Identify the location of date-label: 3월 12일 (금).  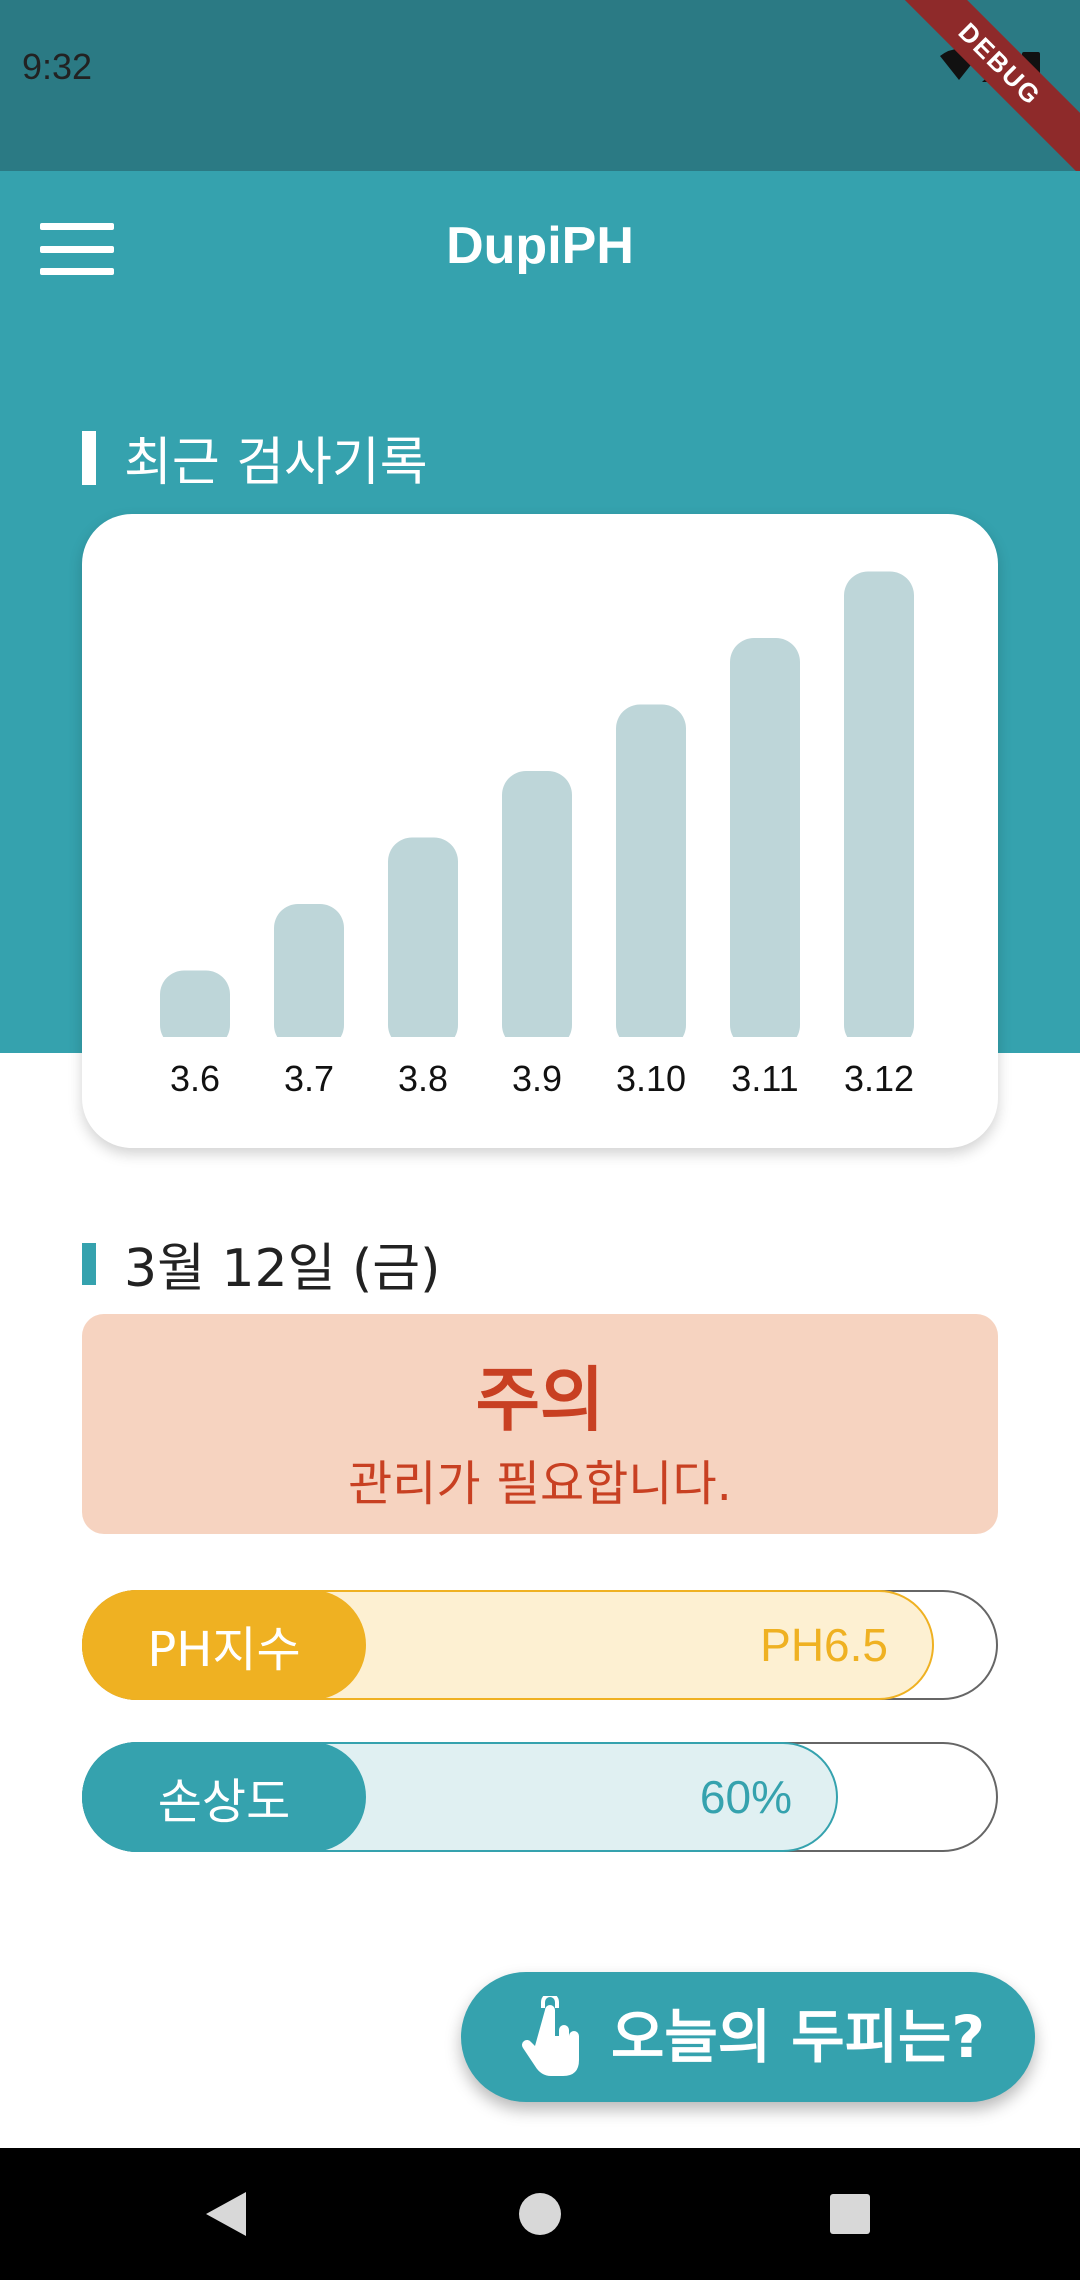
(282, 1269).